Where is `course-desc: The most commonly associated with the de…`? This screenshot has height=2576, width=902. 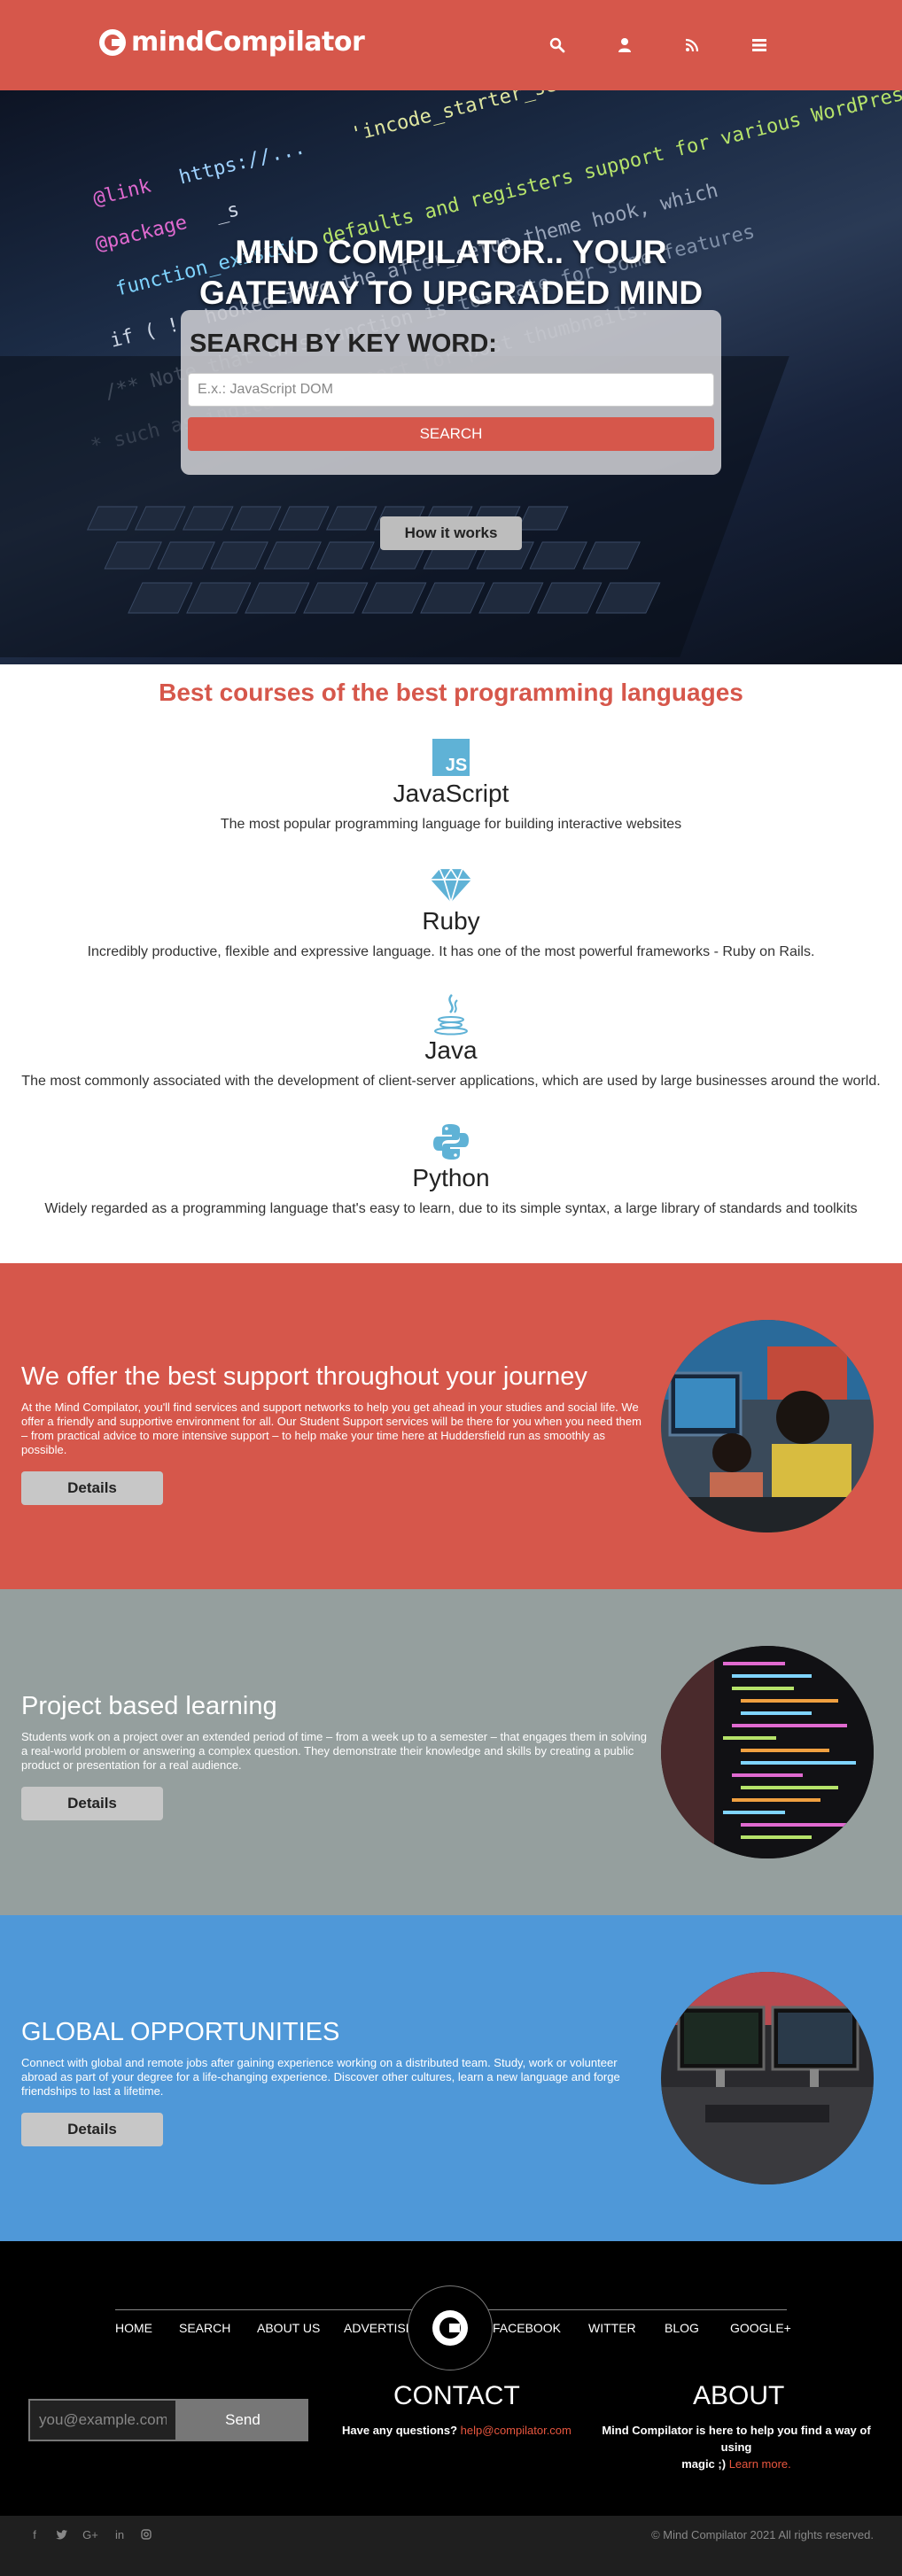 course-desc: The most commonly associated with the de… is located at coordinates (451, 1081).